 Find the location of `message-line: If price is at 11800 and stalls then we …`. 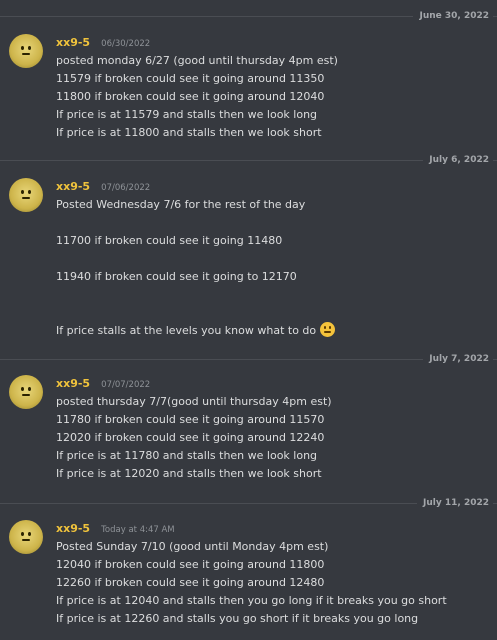

message-line: If price is at 11800 and stalls then we … is located at coordinates (189, 132).